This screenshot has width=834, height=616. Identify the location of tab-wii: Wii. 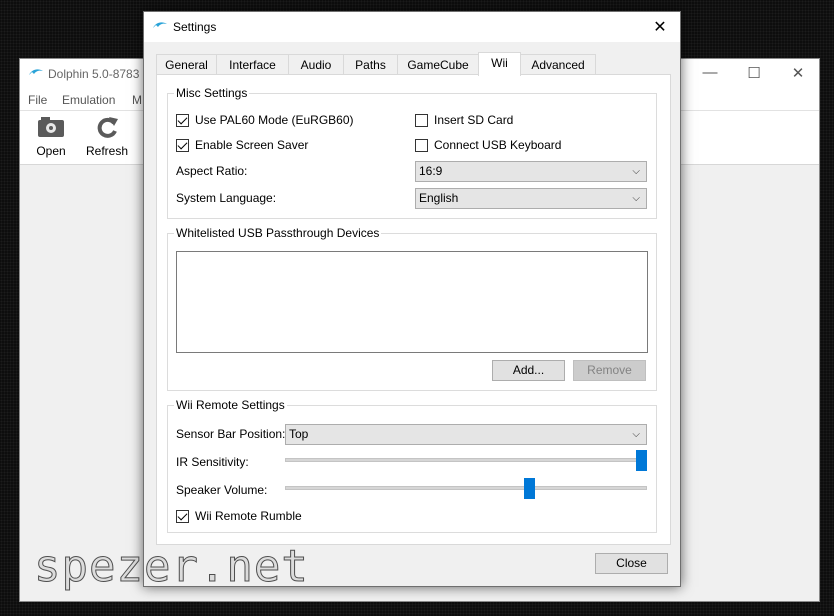
(499, 64).